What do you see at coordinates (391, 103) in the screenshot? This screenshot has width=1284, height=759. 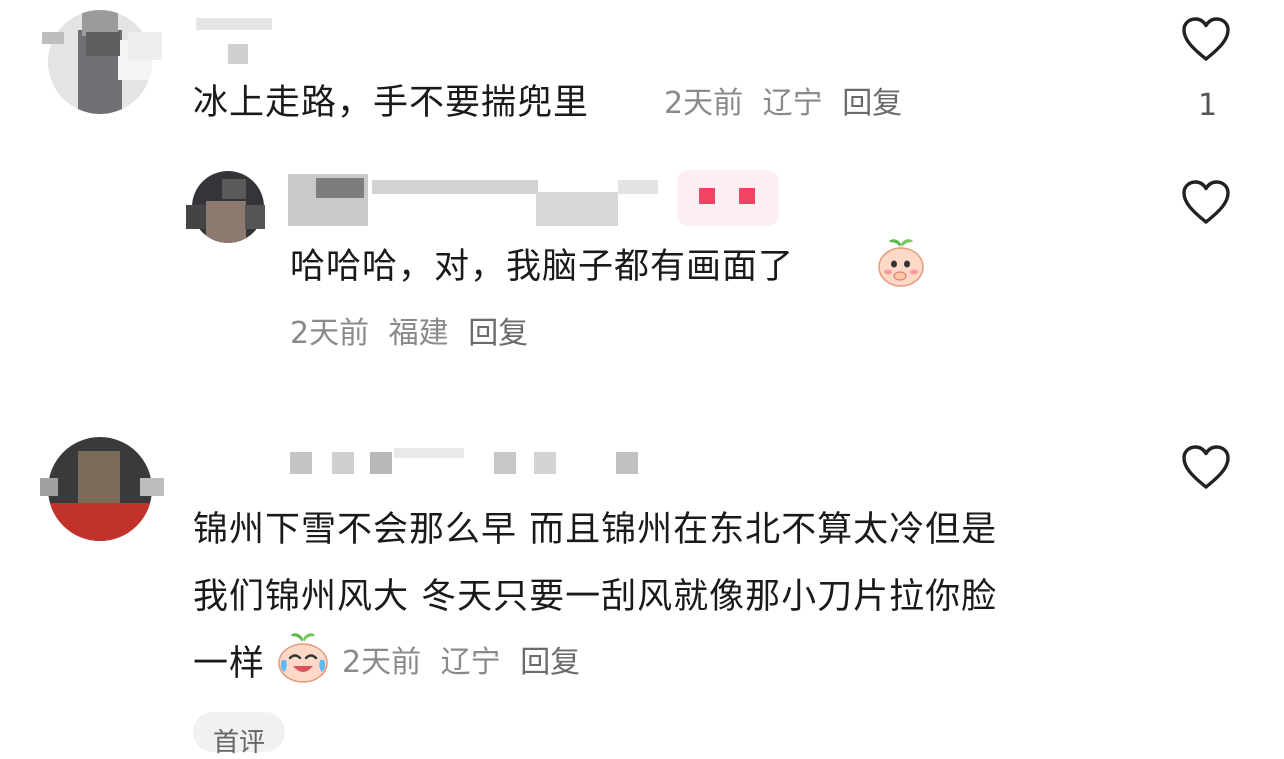 I see `comment-text: 冰上走路，手不要揣兜里` at bounding box center [391, 103].